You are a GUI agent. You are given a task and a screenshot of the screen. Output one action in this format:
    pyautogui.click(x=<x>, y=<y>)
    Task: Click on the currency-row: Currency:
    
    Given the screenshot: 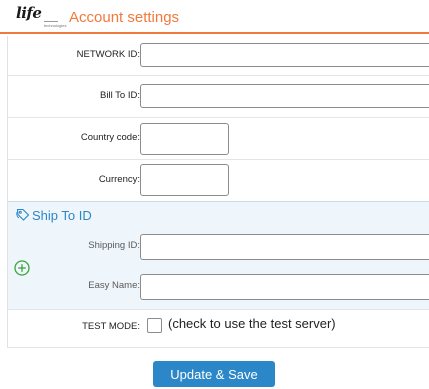 What is the action you would take?
    pyautogui.click(x=218, y=180)
    